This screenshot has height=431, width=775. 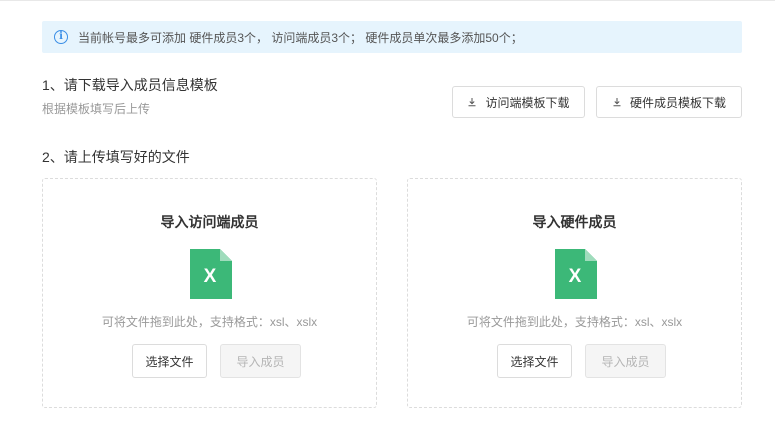 I want to click on step2-title: 2、请上传填写好的文件, so click(x=116, y=157).